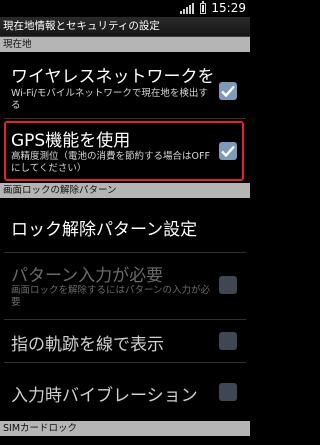 The width and height of the screenshot is (320, 445). I want to click on setting-row-tactile-feedback: 入力時バイブレーション, so click(125, 388).